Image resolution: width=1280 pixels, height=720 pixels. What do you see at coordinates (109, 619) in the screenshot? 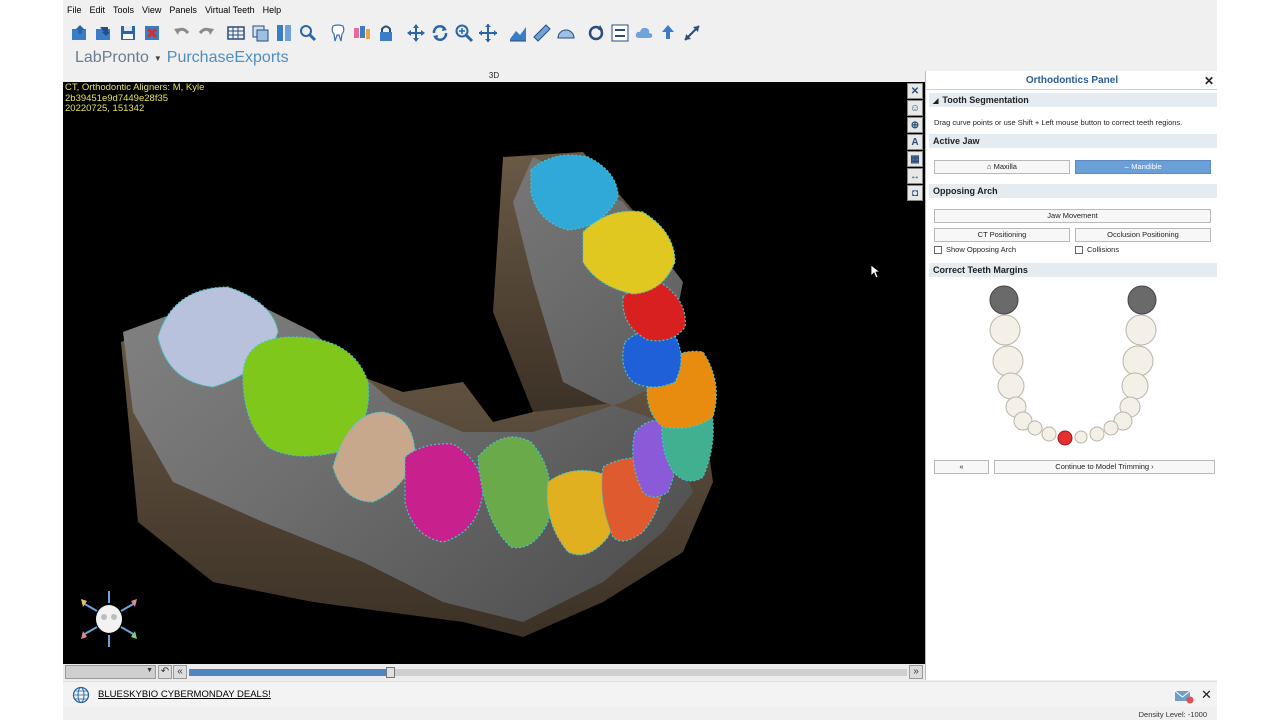
I see `orientation-gizmo` at bounding box center [109, 619].